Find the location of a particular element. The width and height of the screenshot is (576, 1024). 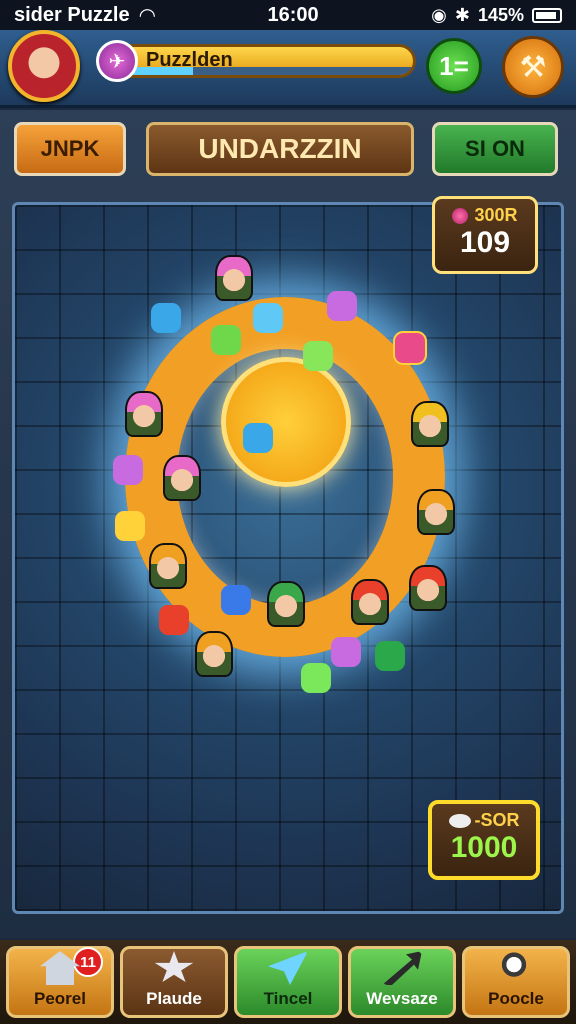

page-title: UNDARZZIN is located at coordinates (280, 149).